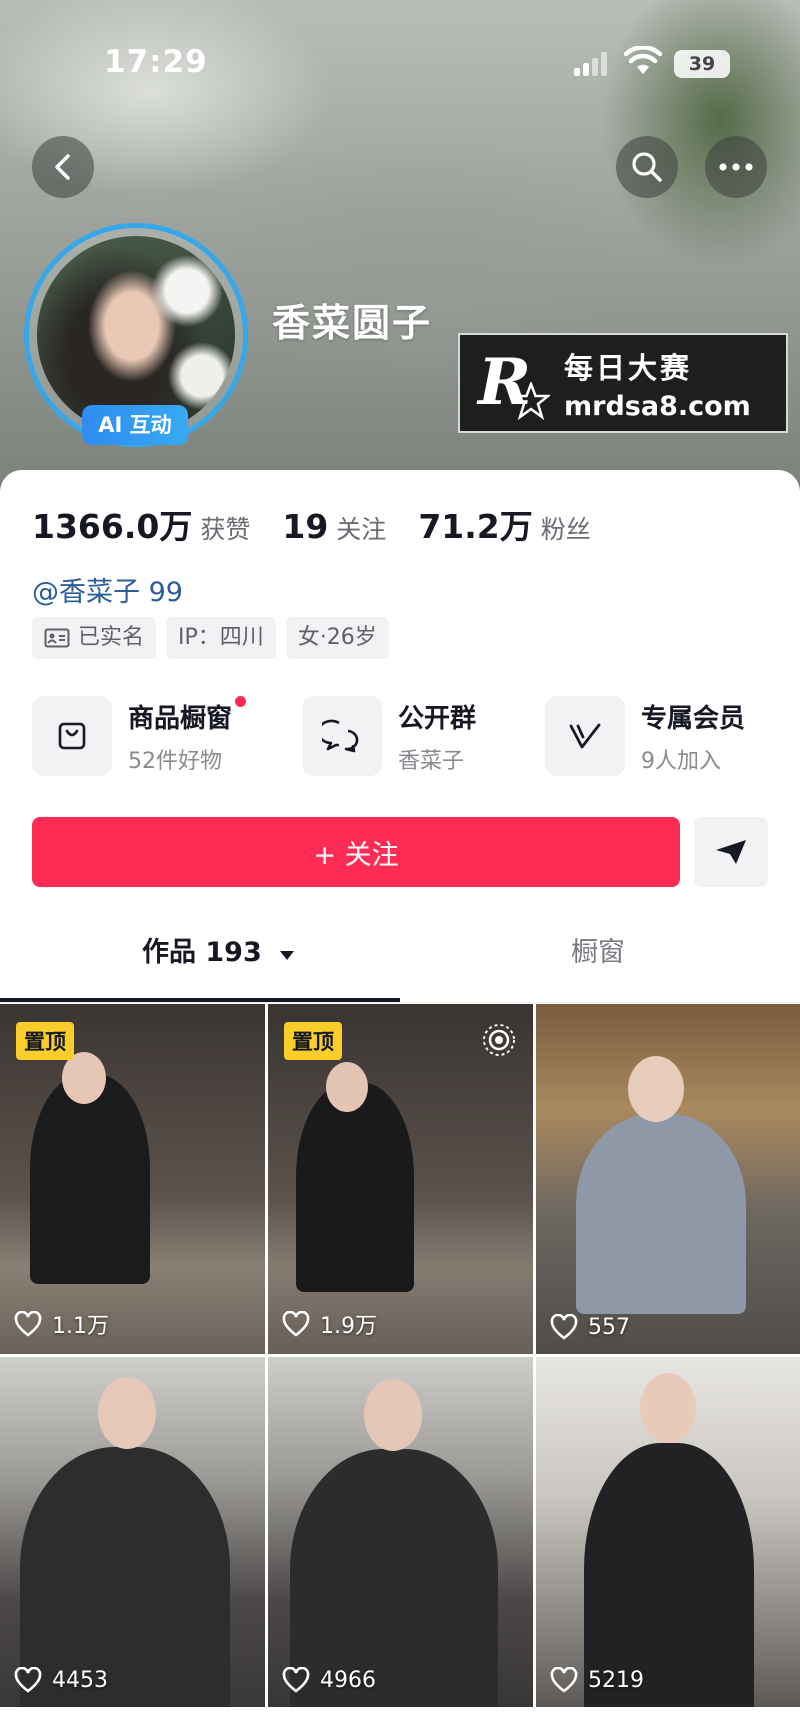 The width and height of the screenshot is (800, 1730). What do you see at coordinates (616, 1680) in the screenshot?
I see `likes-count: 5219` at bounding box center [616, 1680].